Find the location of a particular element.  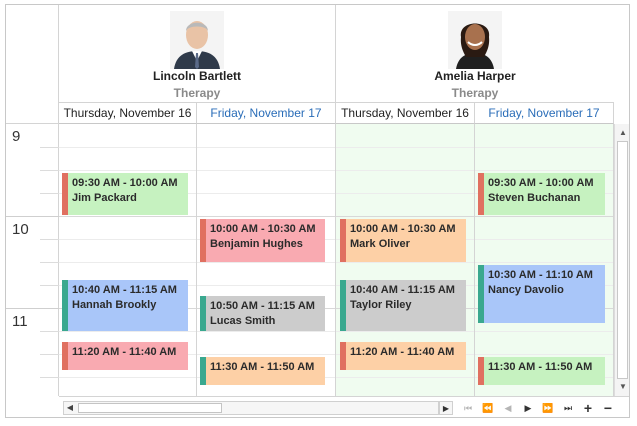

vertical-scrollbar: ▲ ▼ is located at coordinates (621, 260).